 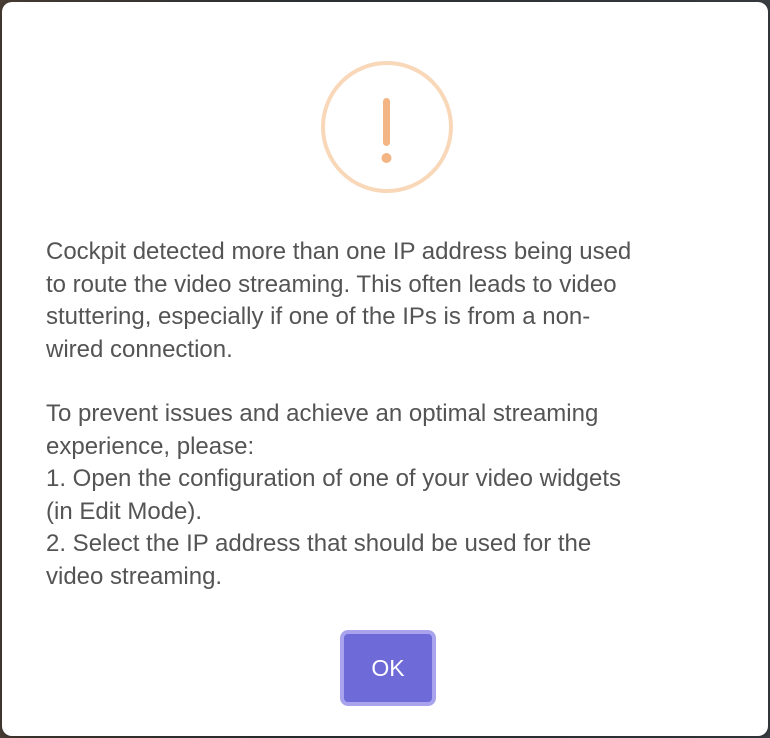 I want to click on message-line: (in Edit Mode)., so click(x=124, y=511).